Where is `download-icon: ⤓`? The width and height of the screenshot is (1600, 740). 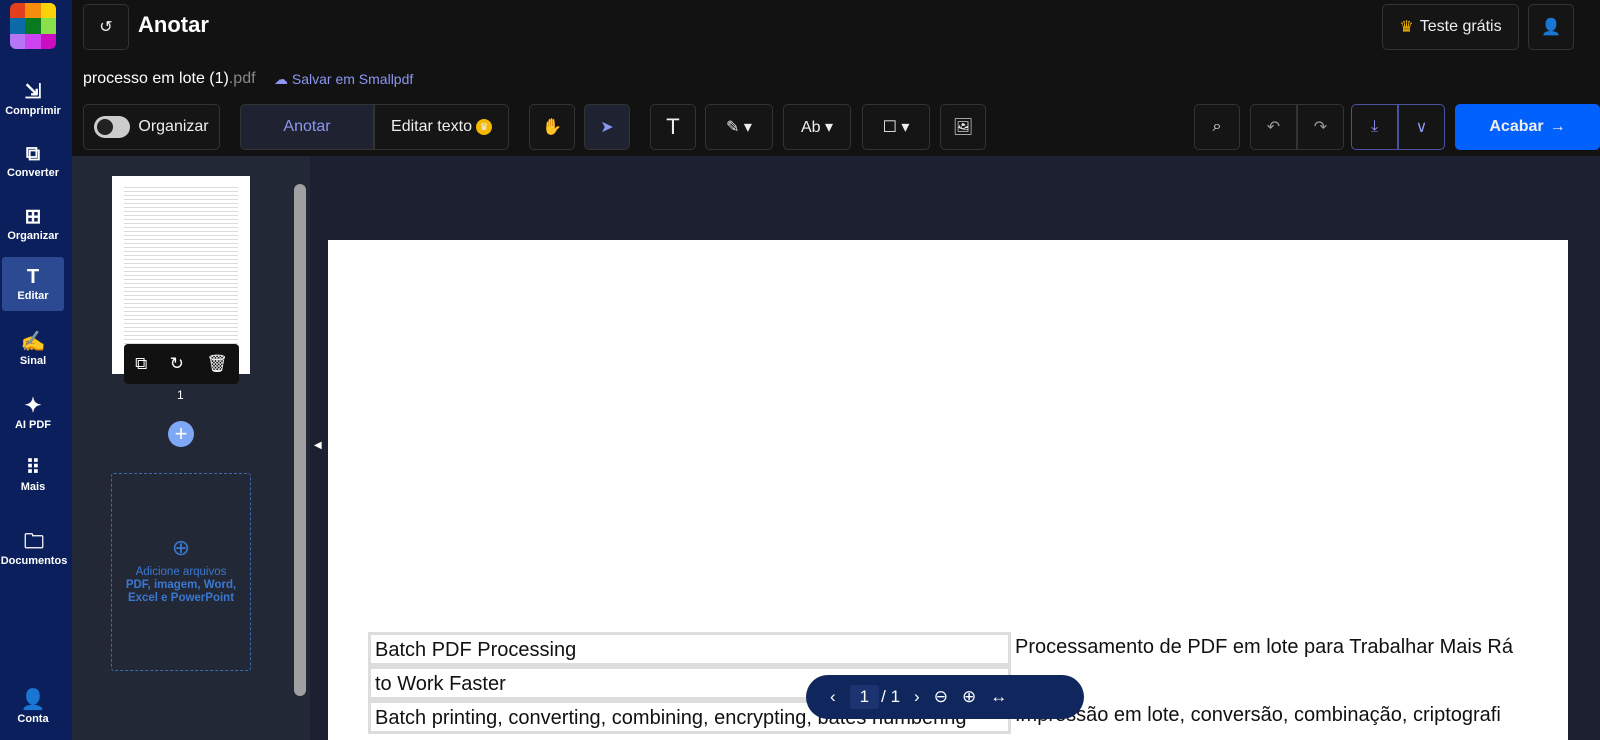 download-icon: ⤓ is located at coordinates (1374, 126).